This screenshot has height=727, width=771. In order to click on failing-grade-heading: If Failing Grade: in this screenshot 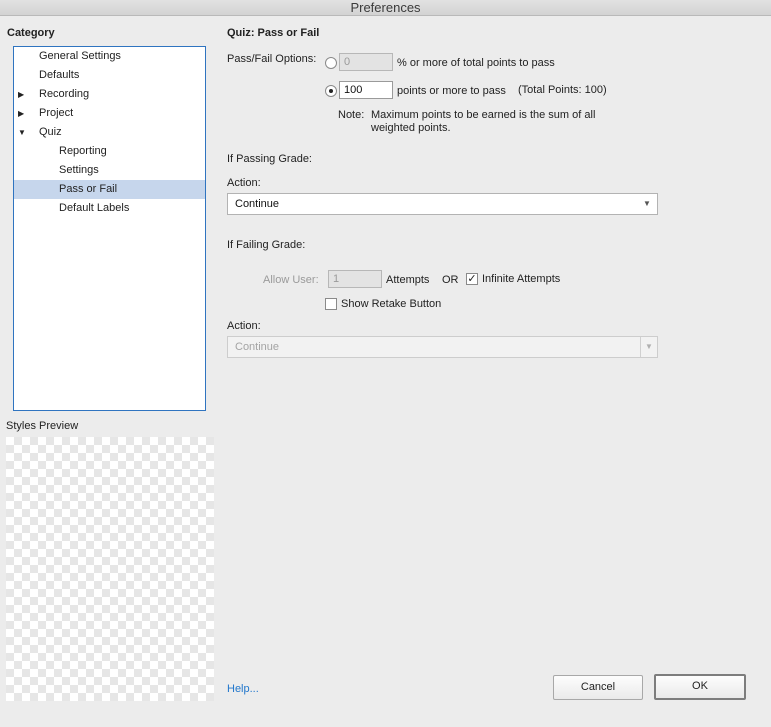, I will do `click(266, 245)`.